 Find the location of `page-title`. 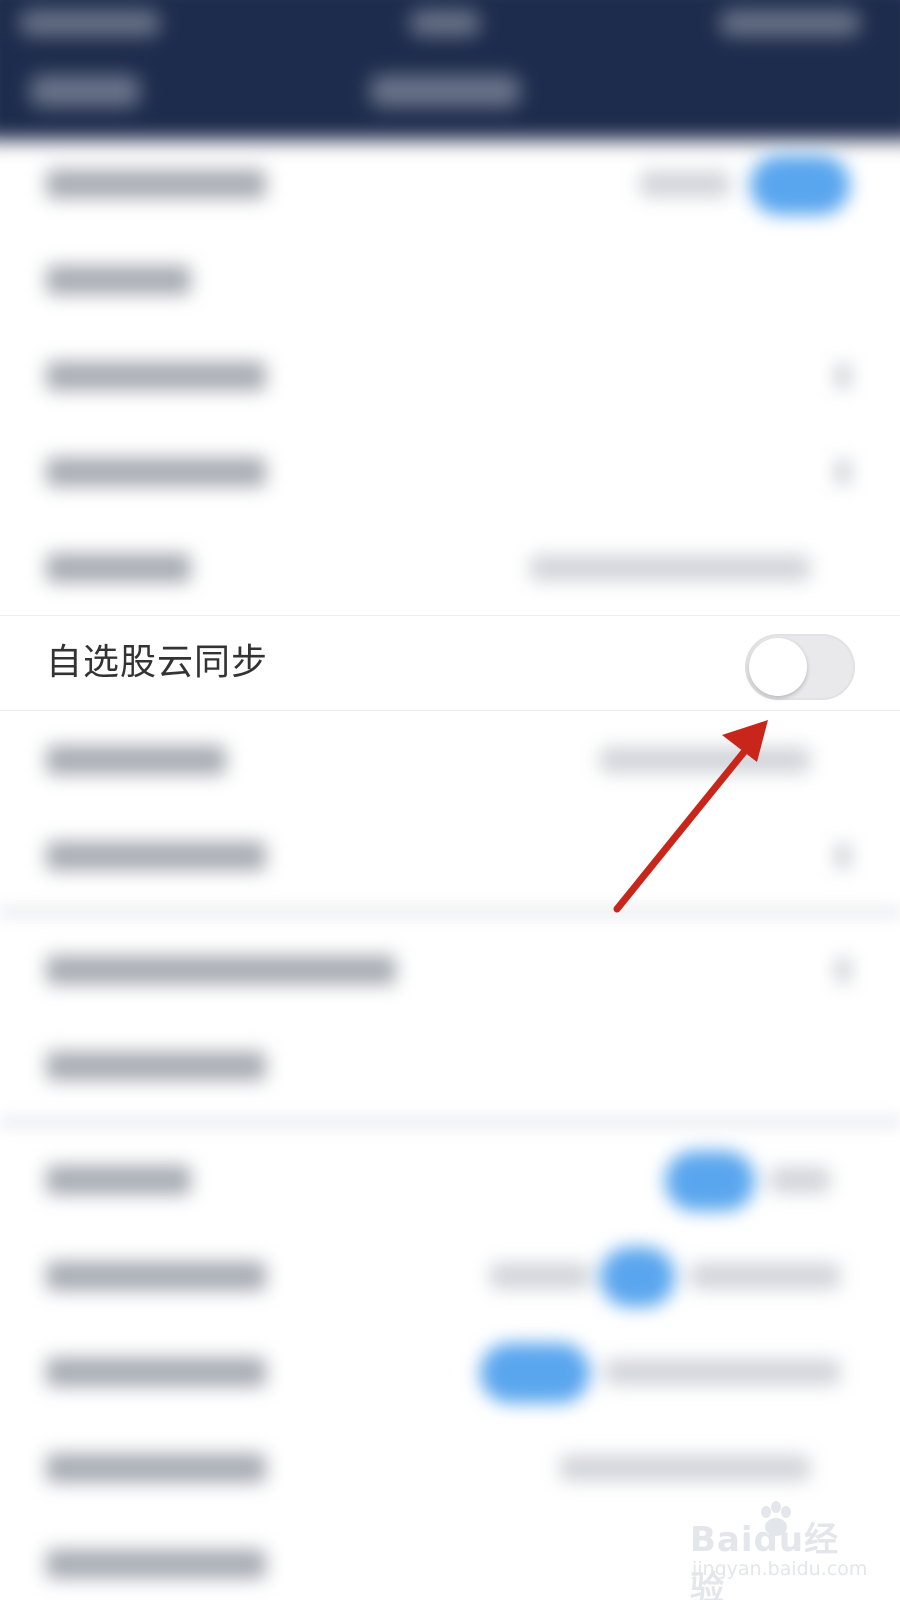

page-title is located at coordinates (445, 91).